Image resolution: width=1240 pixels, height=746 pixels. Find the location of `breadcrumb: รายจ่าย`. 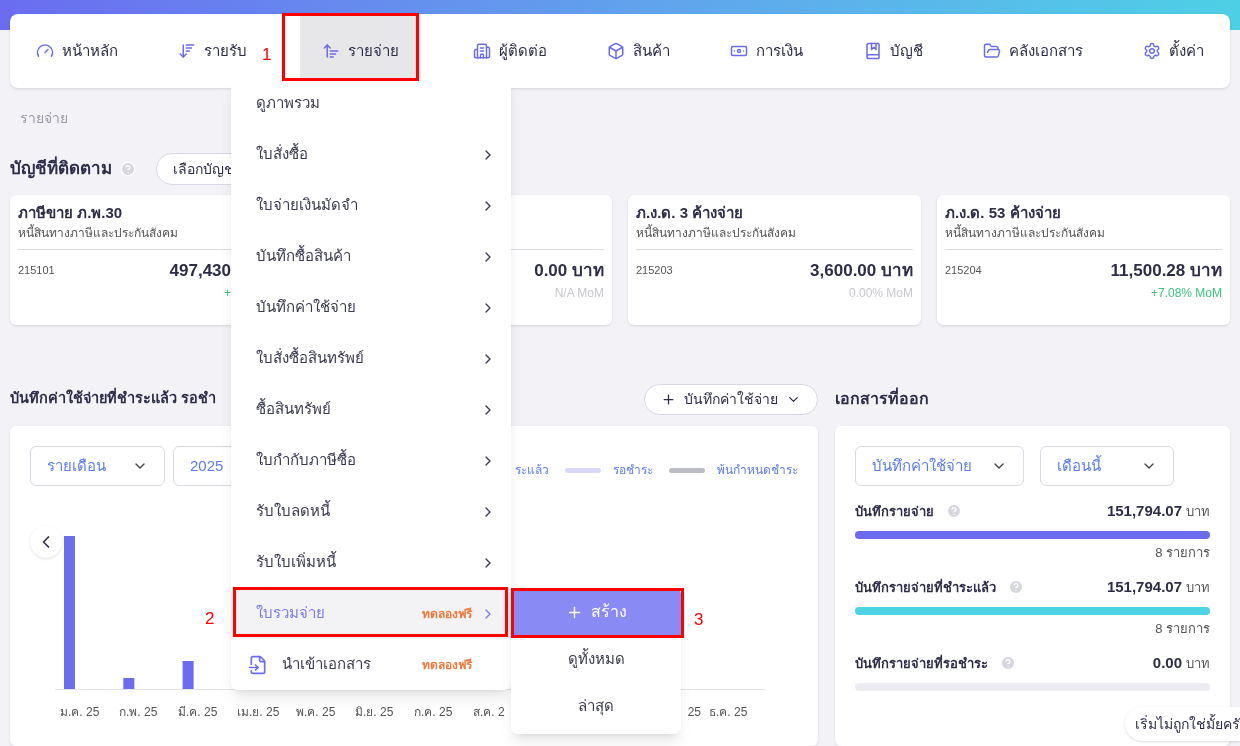

breadcrumb: รายจ่าย is located at coordinates (44, 118).